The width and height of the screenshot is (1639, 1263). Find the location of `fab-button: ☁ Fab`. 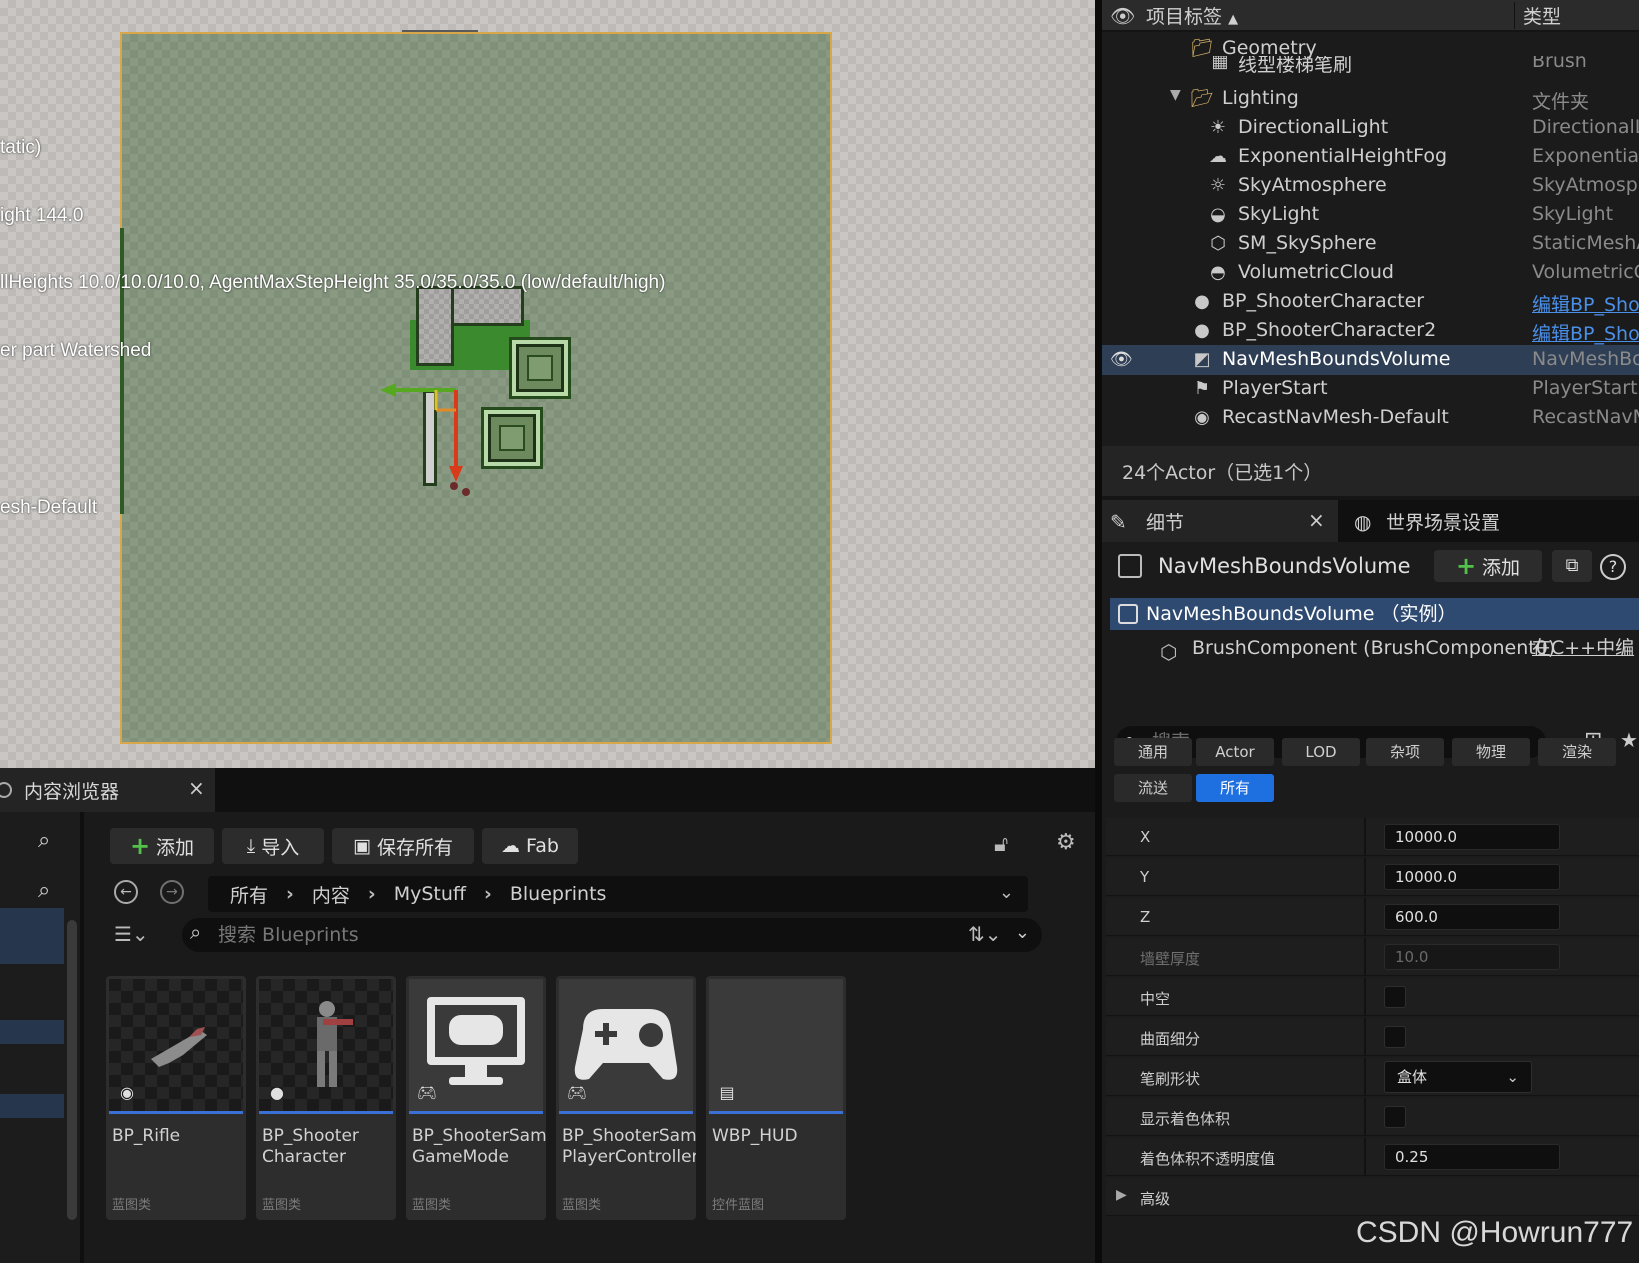

fab-button: ☁ Fab is located at coordinates (530, 846).